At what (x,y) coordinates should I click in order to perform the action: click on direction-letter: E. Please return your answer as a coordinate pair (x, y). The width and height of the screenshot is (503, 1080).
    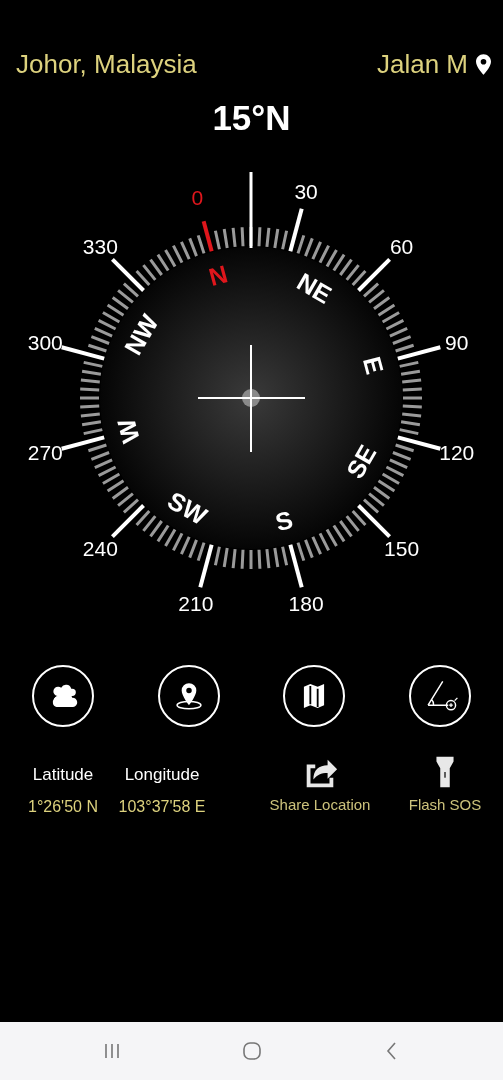
    Looking at the image, I should click on (374, 365).